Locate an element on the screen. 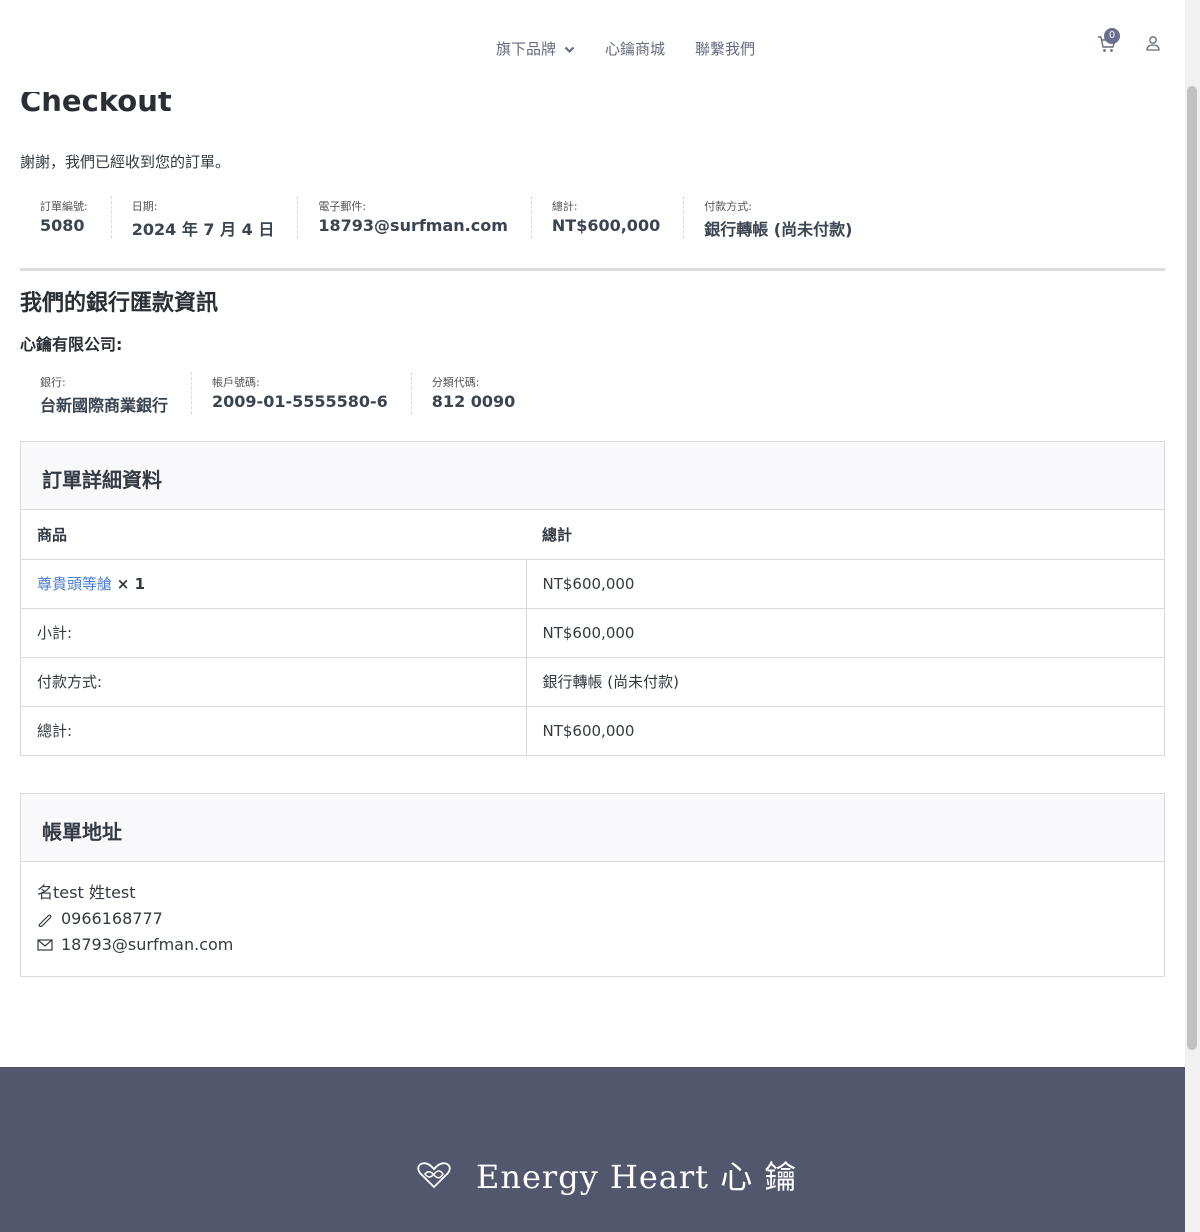  scrollbar-thumb is located at coordinates (1192, 568).